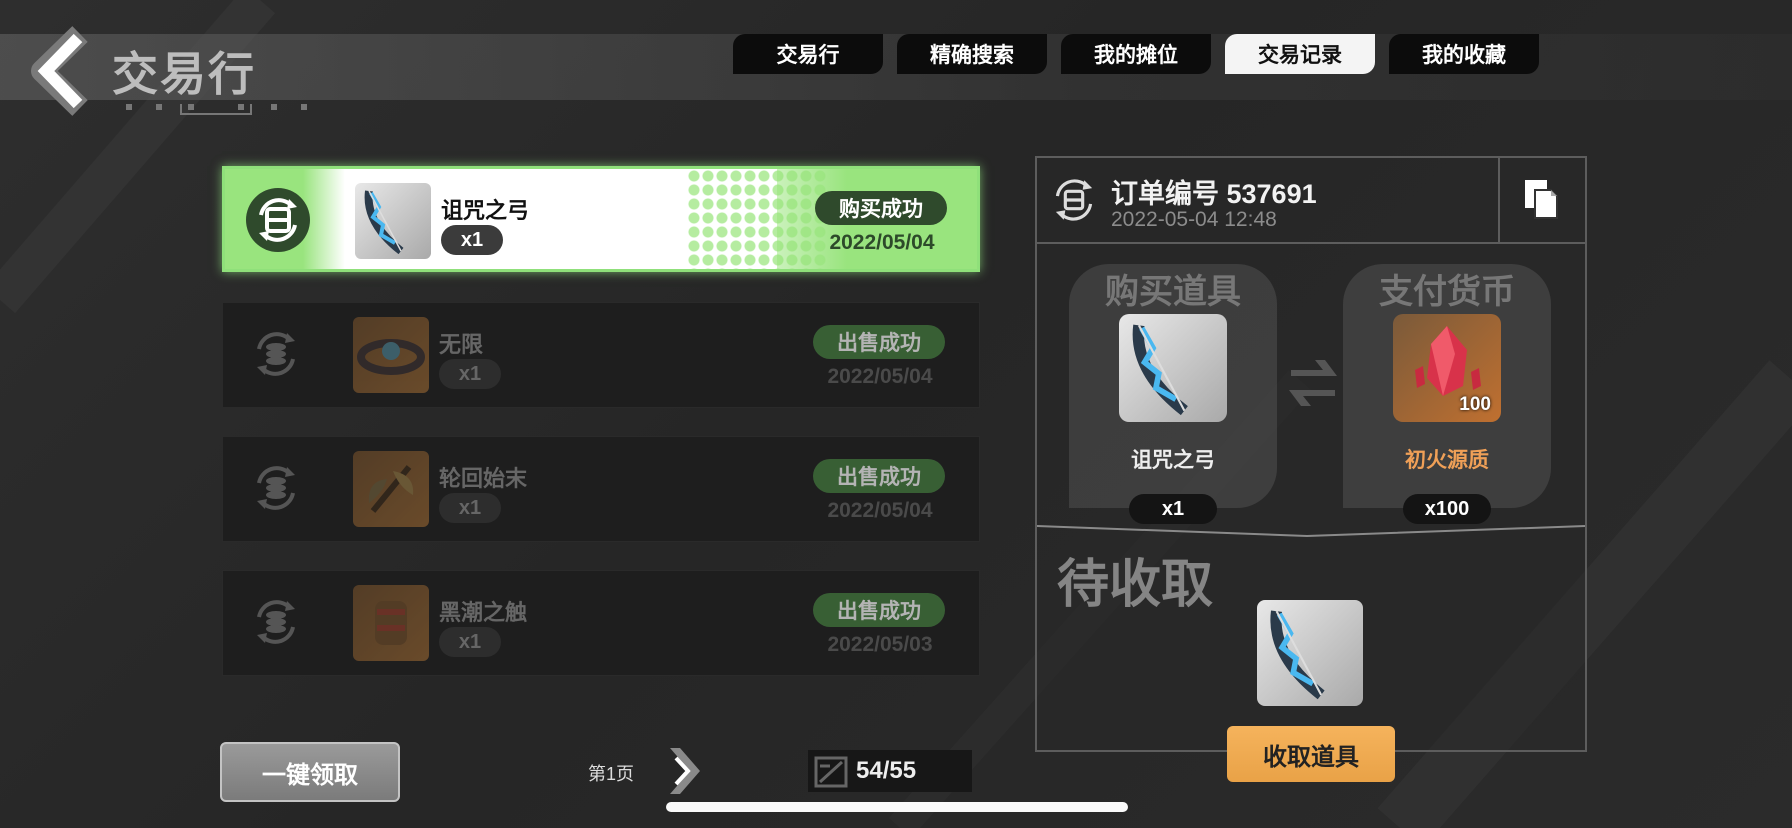  I want to click on card-title: 购买道具, so click(1173, 292).